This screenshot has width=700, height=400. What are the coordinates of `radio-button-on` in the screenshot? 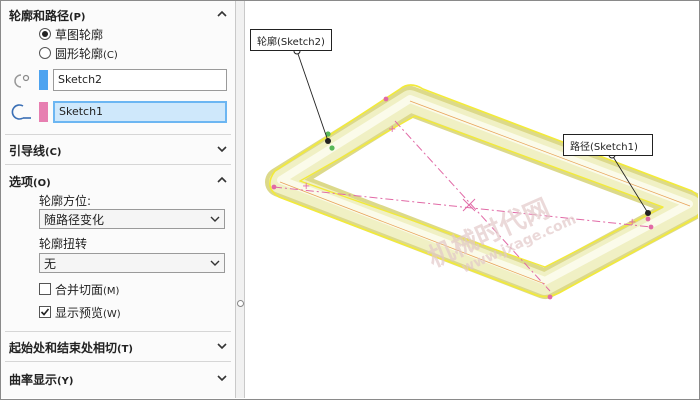 It's located at (45, 34).